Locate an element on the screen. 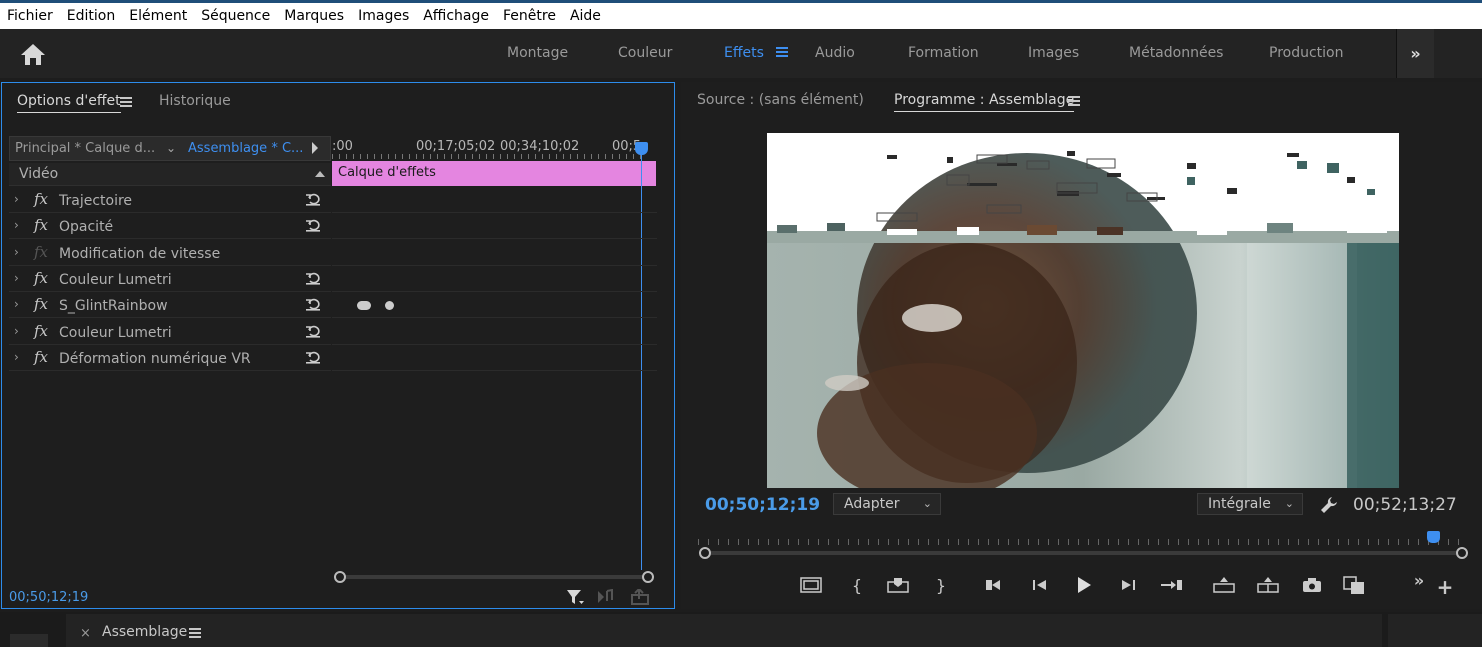  tab-history: Historique is located at coordinates (195, 101).